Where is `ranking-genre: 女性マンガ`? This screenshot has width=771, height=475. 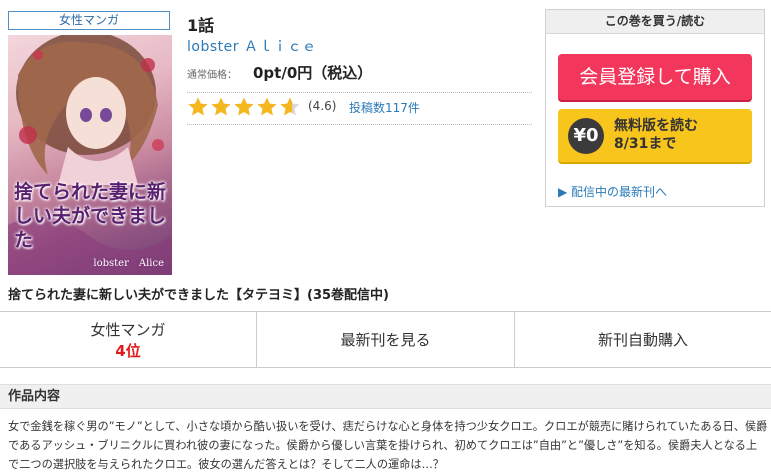 ranking-genre: 女性マンガ is located at coordinates (128, 329).